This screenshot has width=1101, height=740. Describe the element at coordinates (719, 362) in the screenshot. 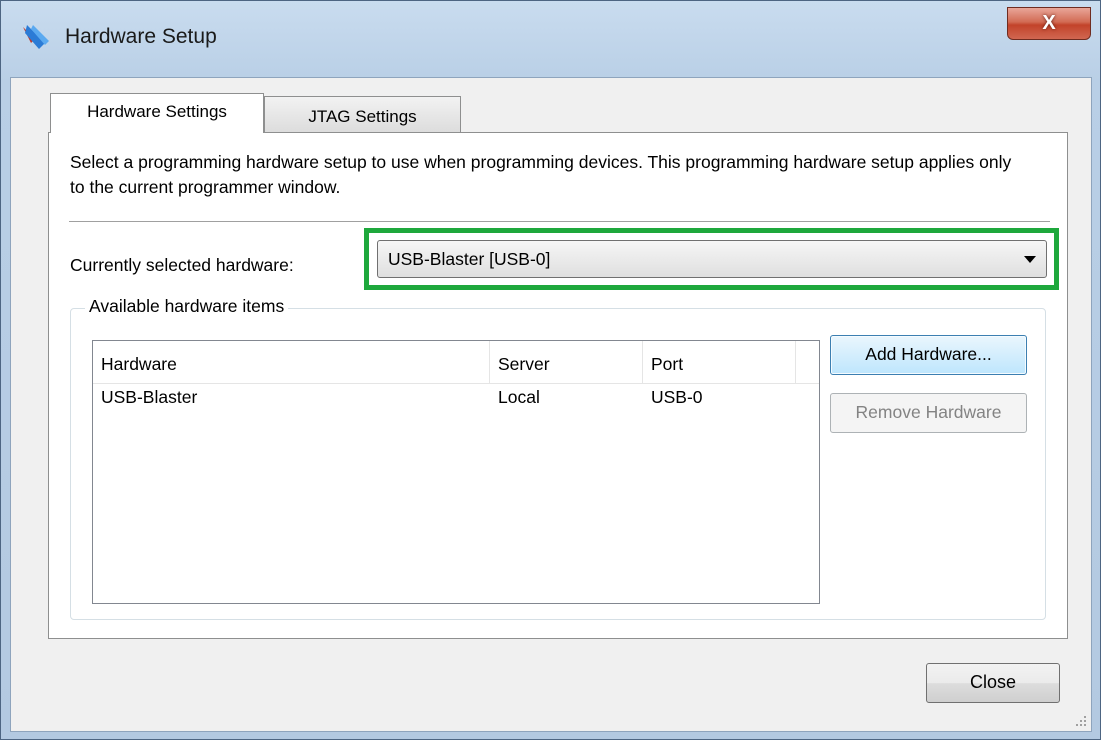

I see `column-header-port: Port` at that location.